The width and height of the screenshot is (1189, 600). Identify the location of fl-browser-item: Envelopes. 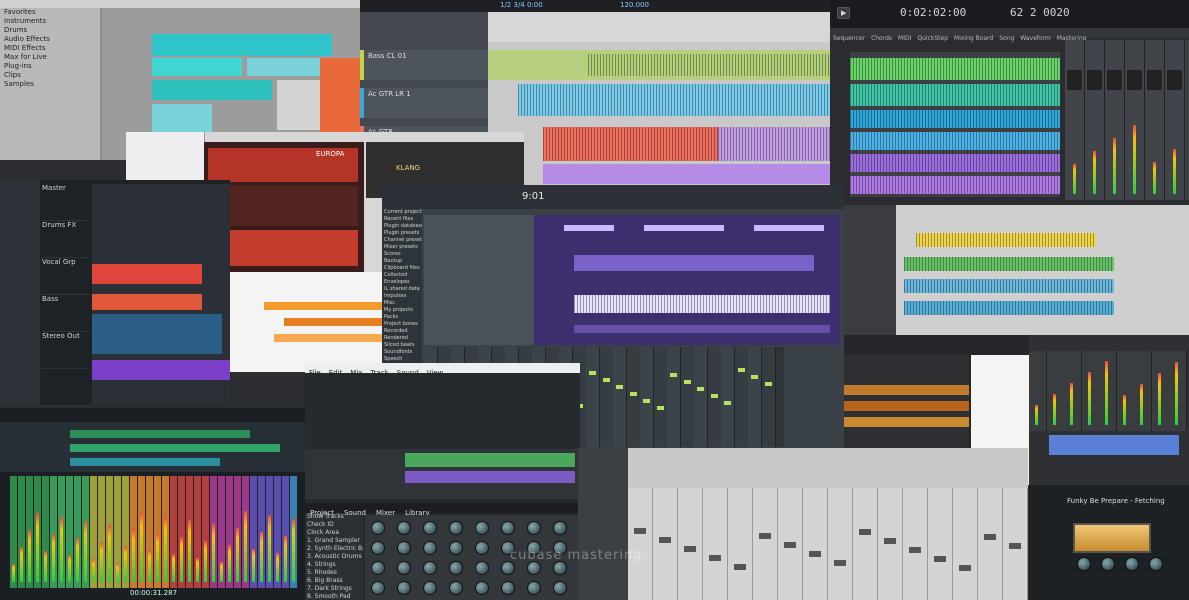
(402, 282).